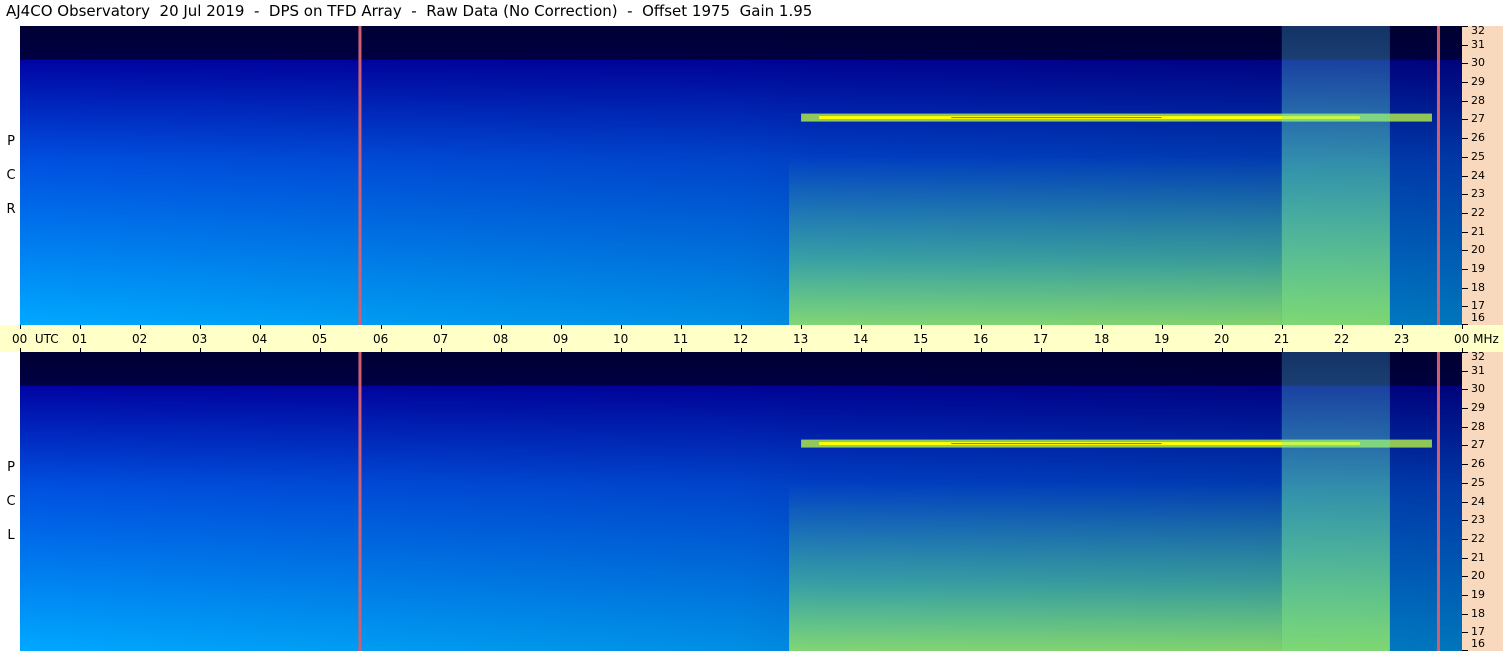 The image size is (1503, 672). What do you see at coordinates (260, 339) in the screenshot?
I see `time-label: 04` at bounding box center [260, 339].